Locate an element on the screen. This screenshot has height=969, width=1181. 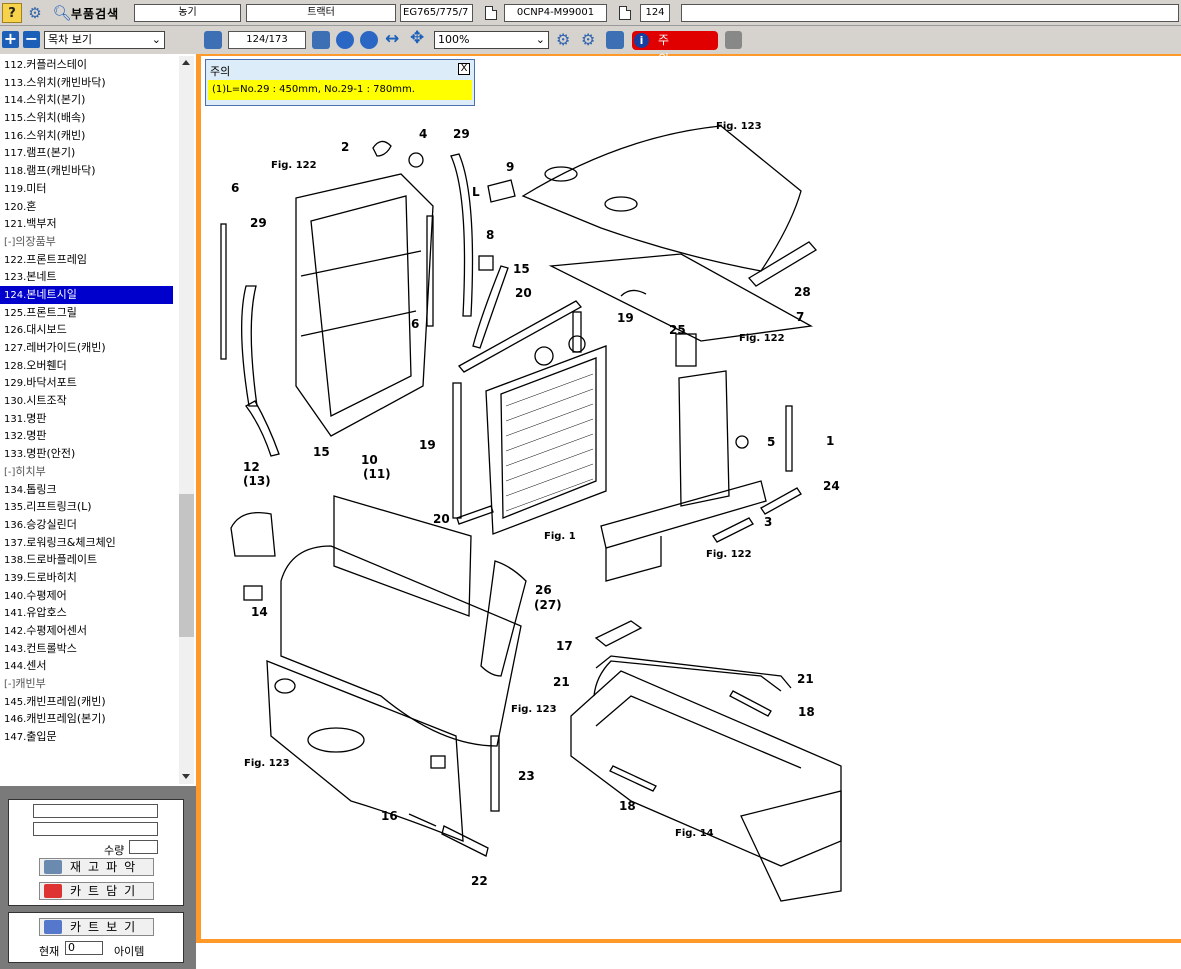
search-icon: 🔍︎ is located at coordinates (62, 13).